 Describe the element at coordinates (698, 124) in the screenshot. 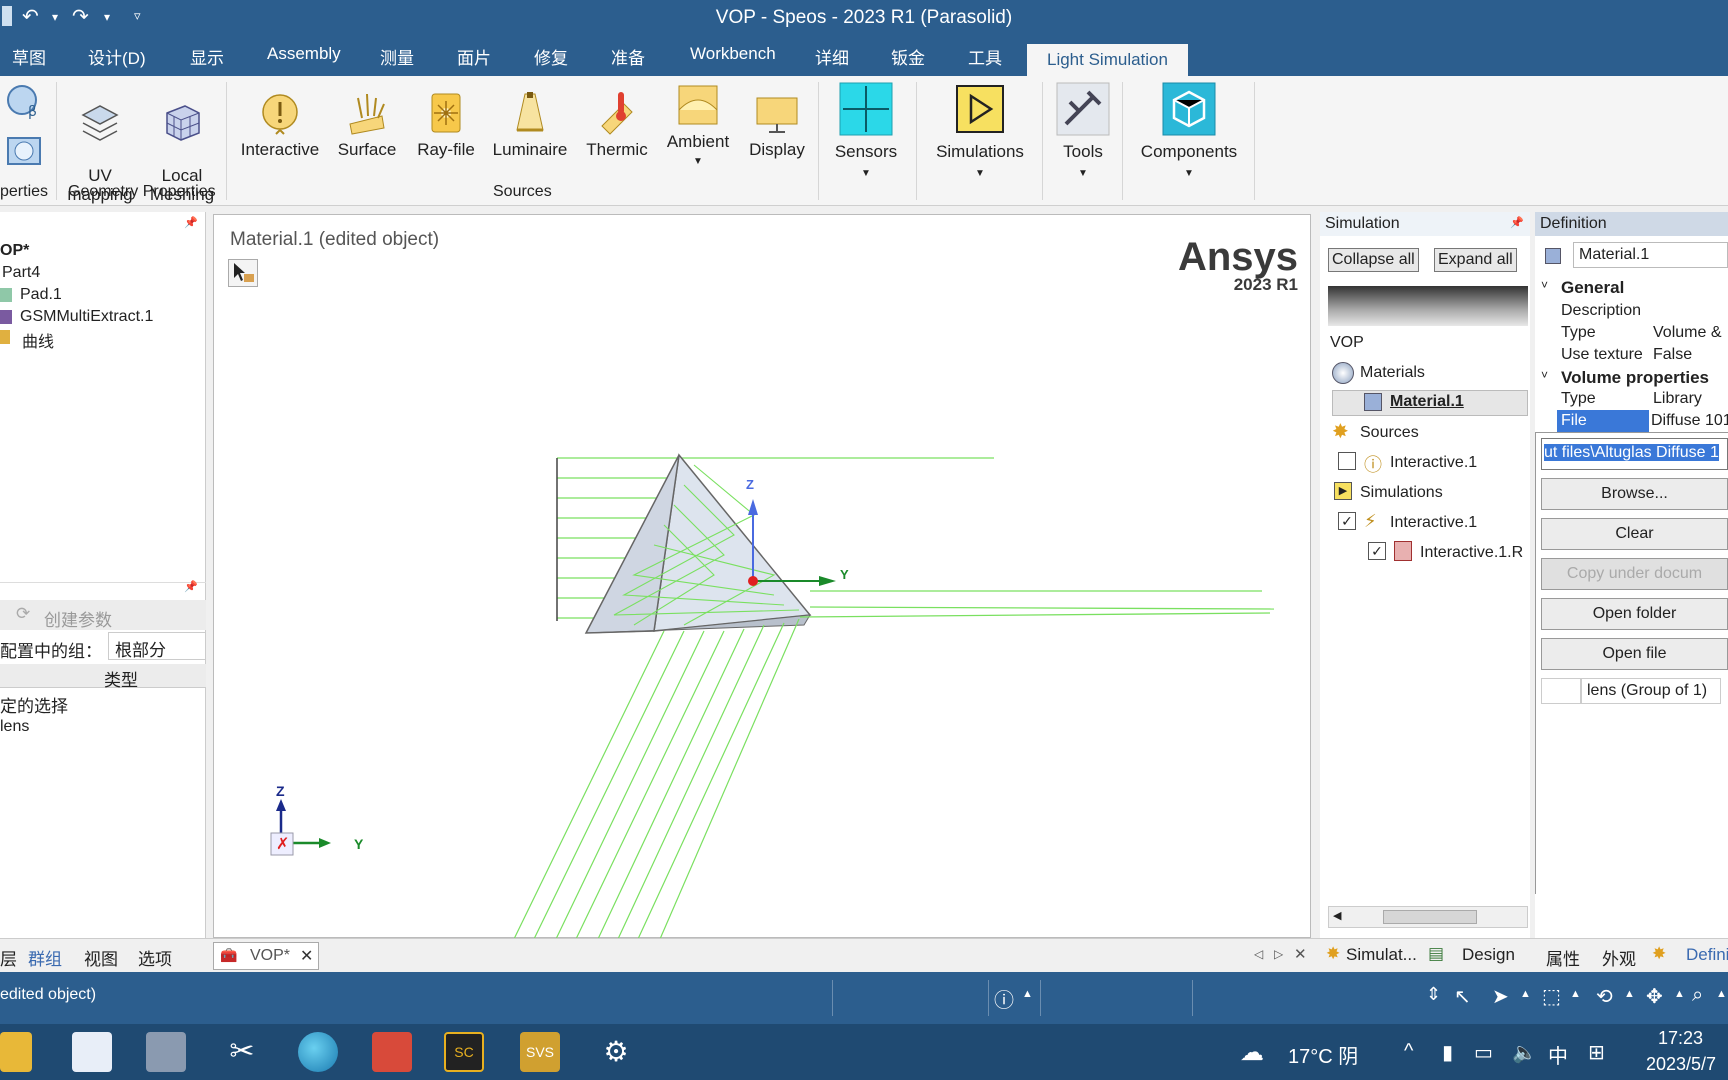

I see `ambient-source-button: Ambient ▼` at that location.